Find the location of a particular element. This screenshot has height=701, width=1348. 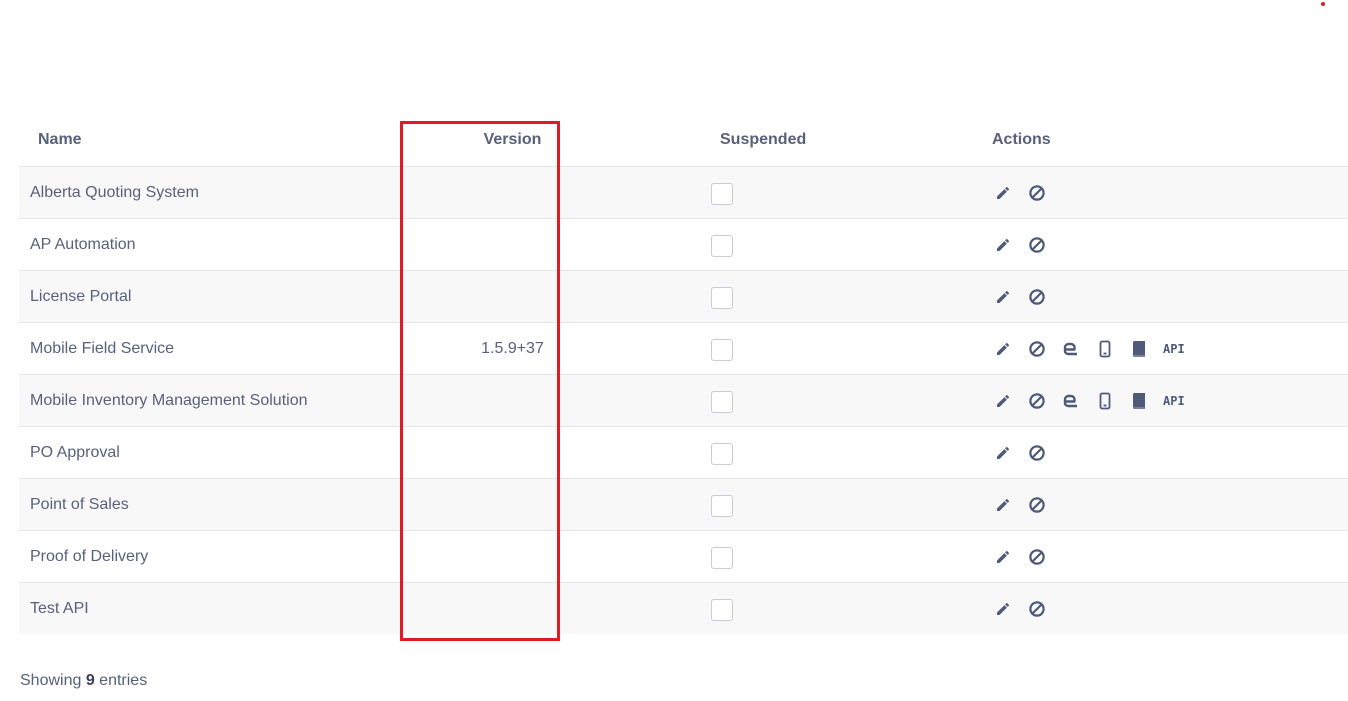

table-row: AP Automation is located at coordinates (683, 244).